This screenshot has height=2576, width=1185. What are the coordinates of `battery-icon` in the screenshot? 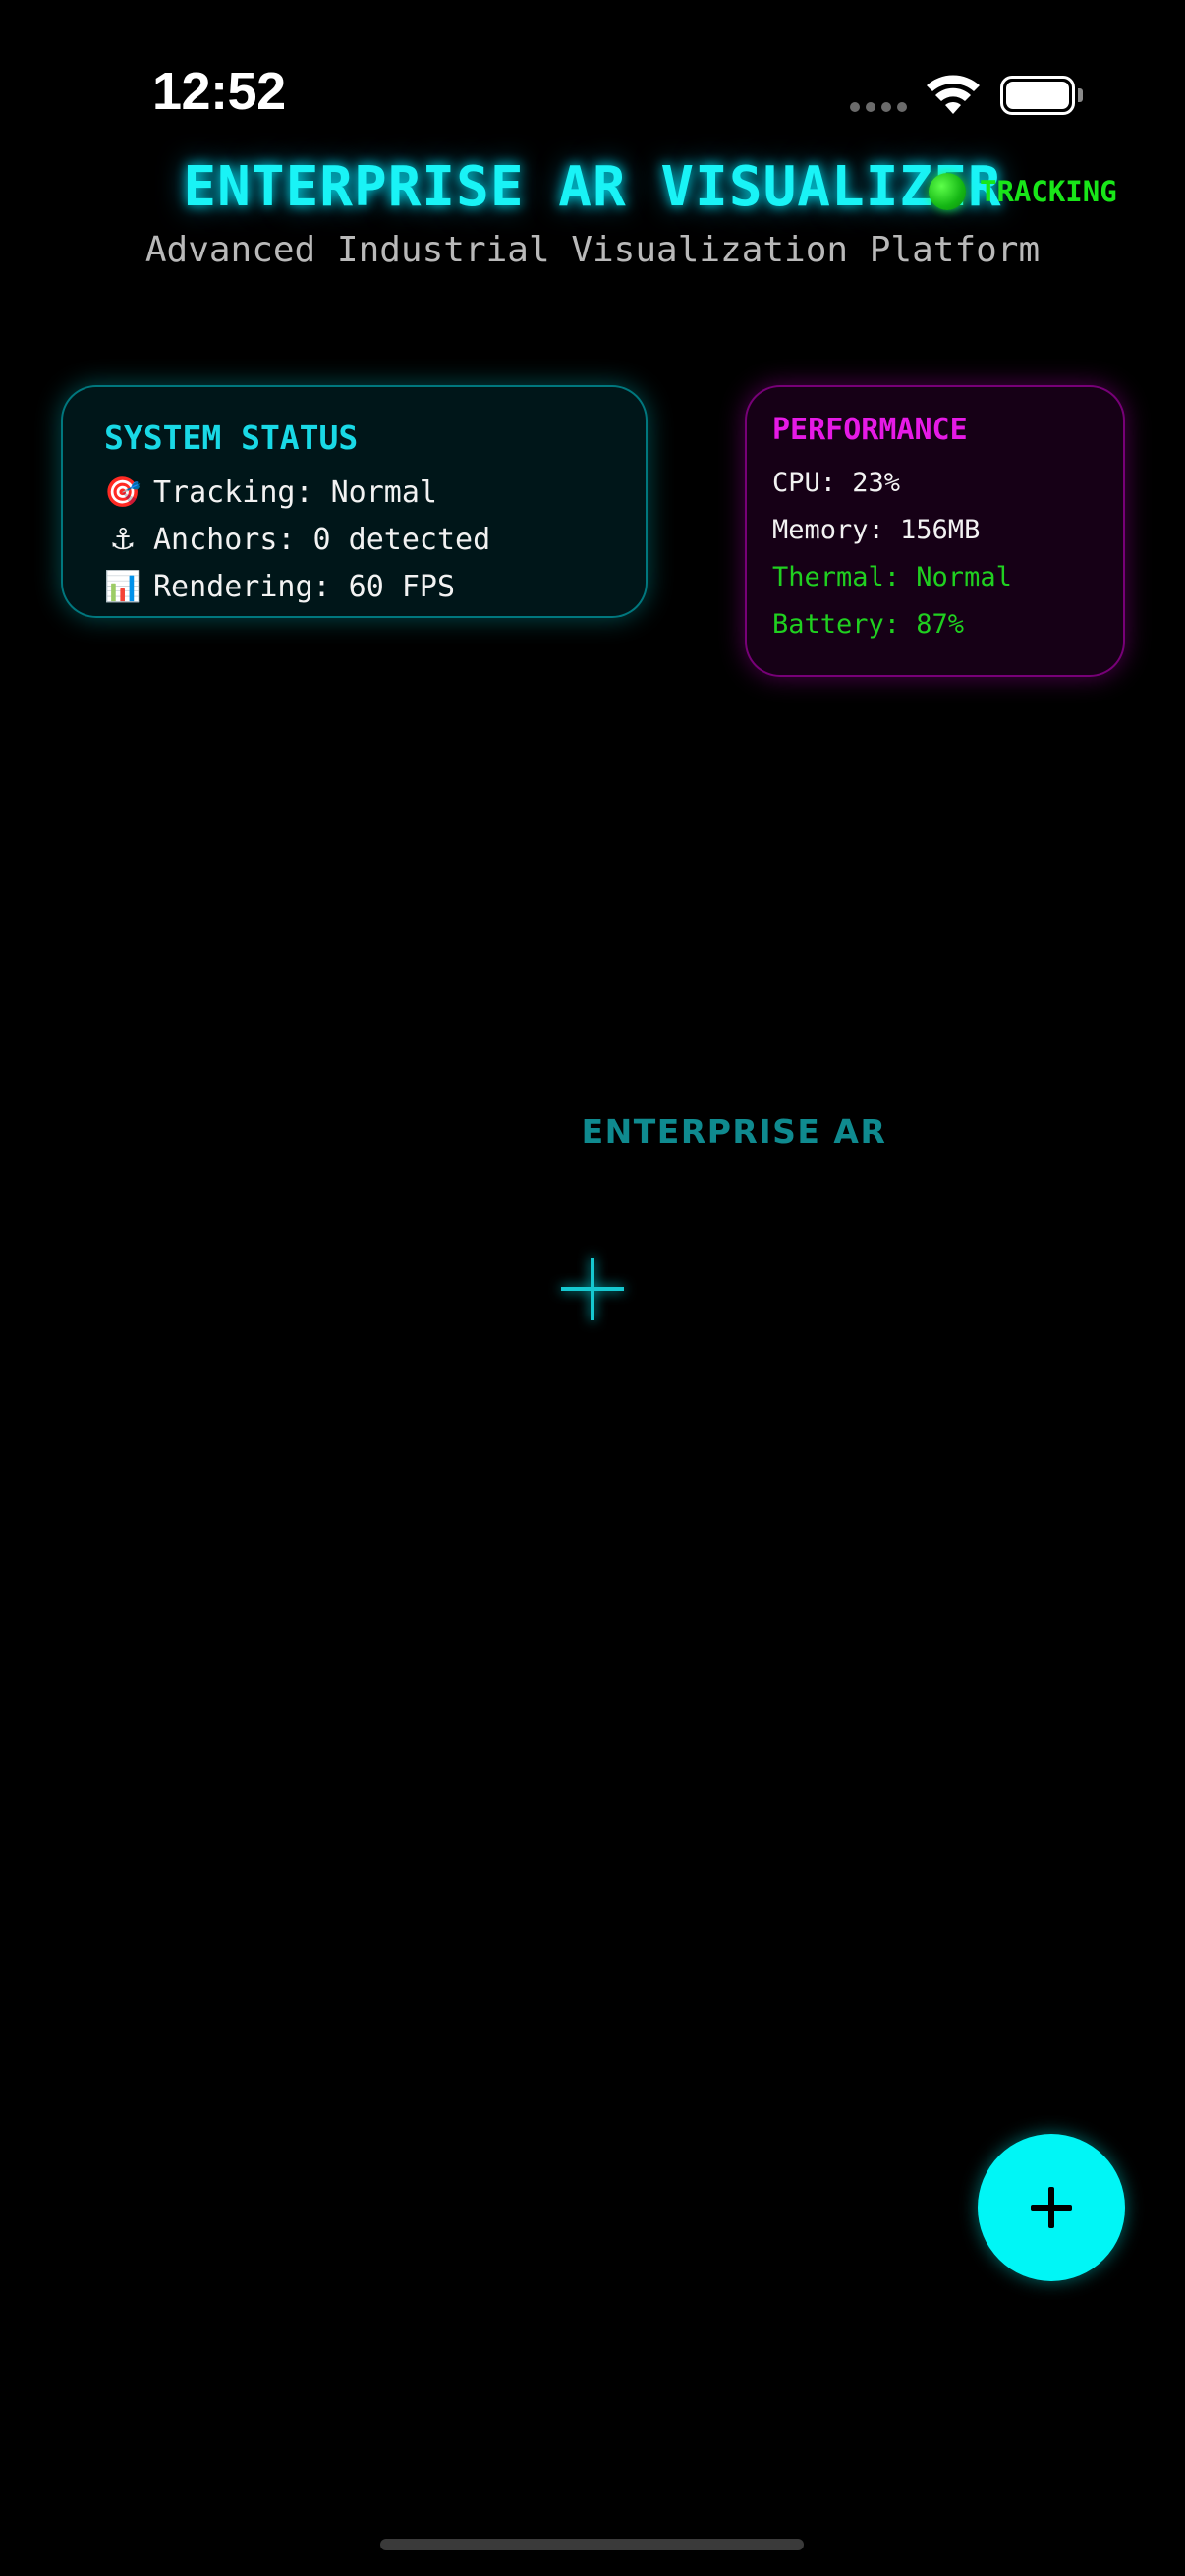 It's located at (1041, 95).